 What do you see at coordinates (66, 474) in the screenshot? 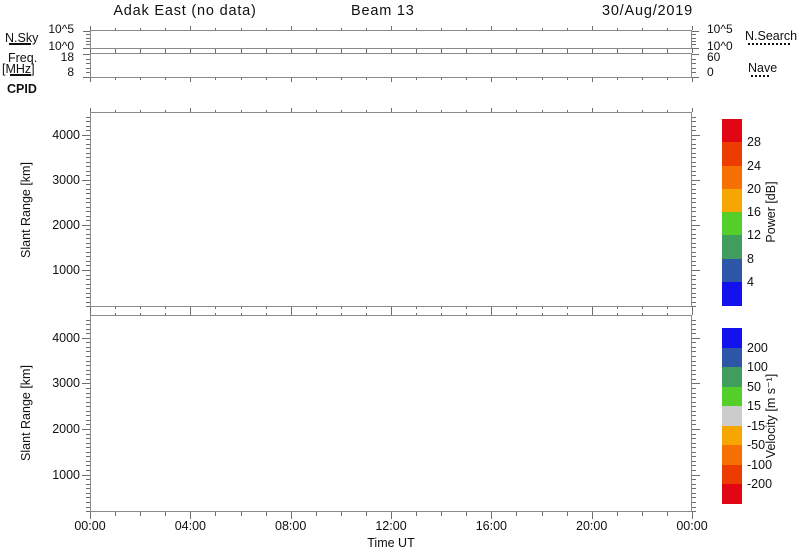
I see `y-tick-label: 1000` at bounding box center [66, 474].